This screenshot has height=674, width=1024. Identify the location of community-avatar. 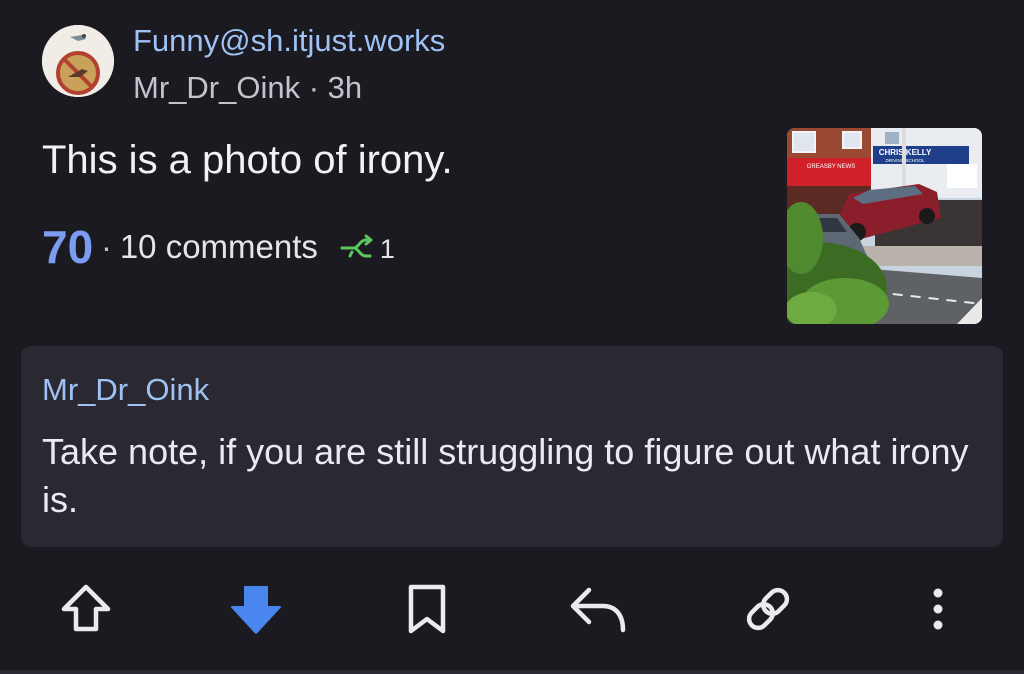
(78, 61).